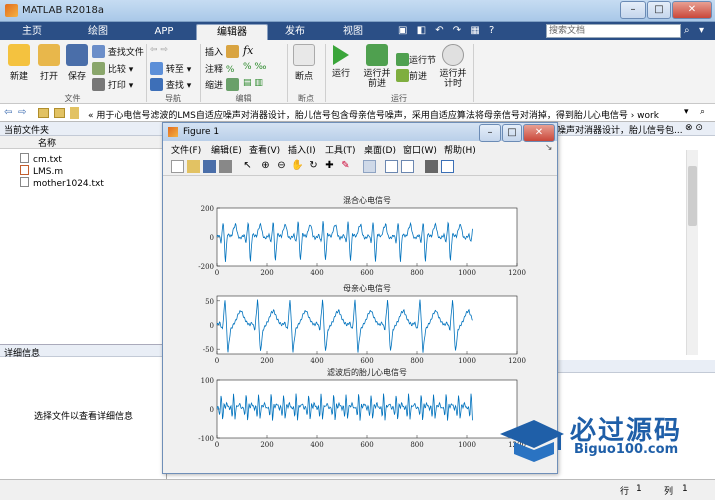  What do you see at coordinates (692, 252) in the screenshot?
I see `editor-scrollbar` at bounding box center [692, 252].